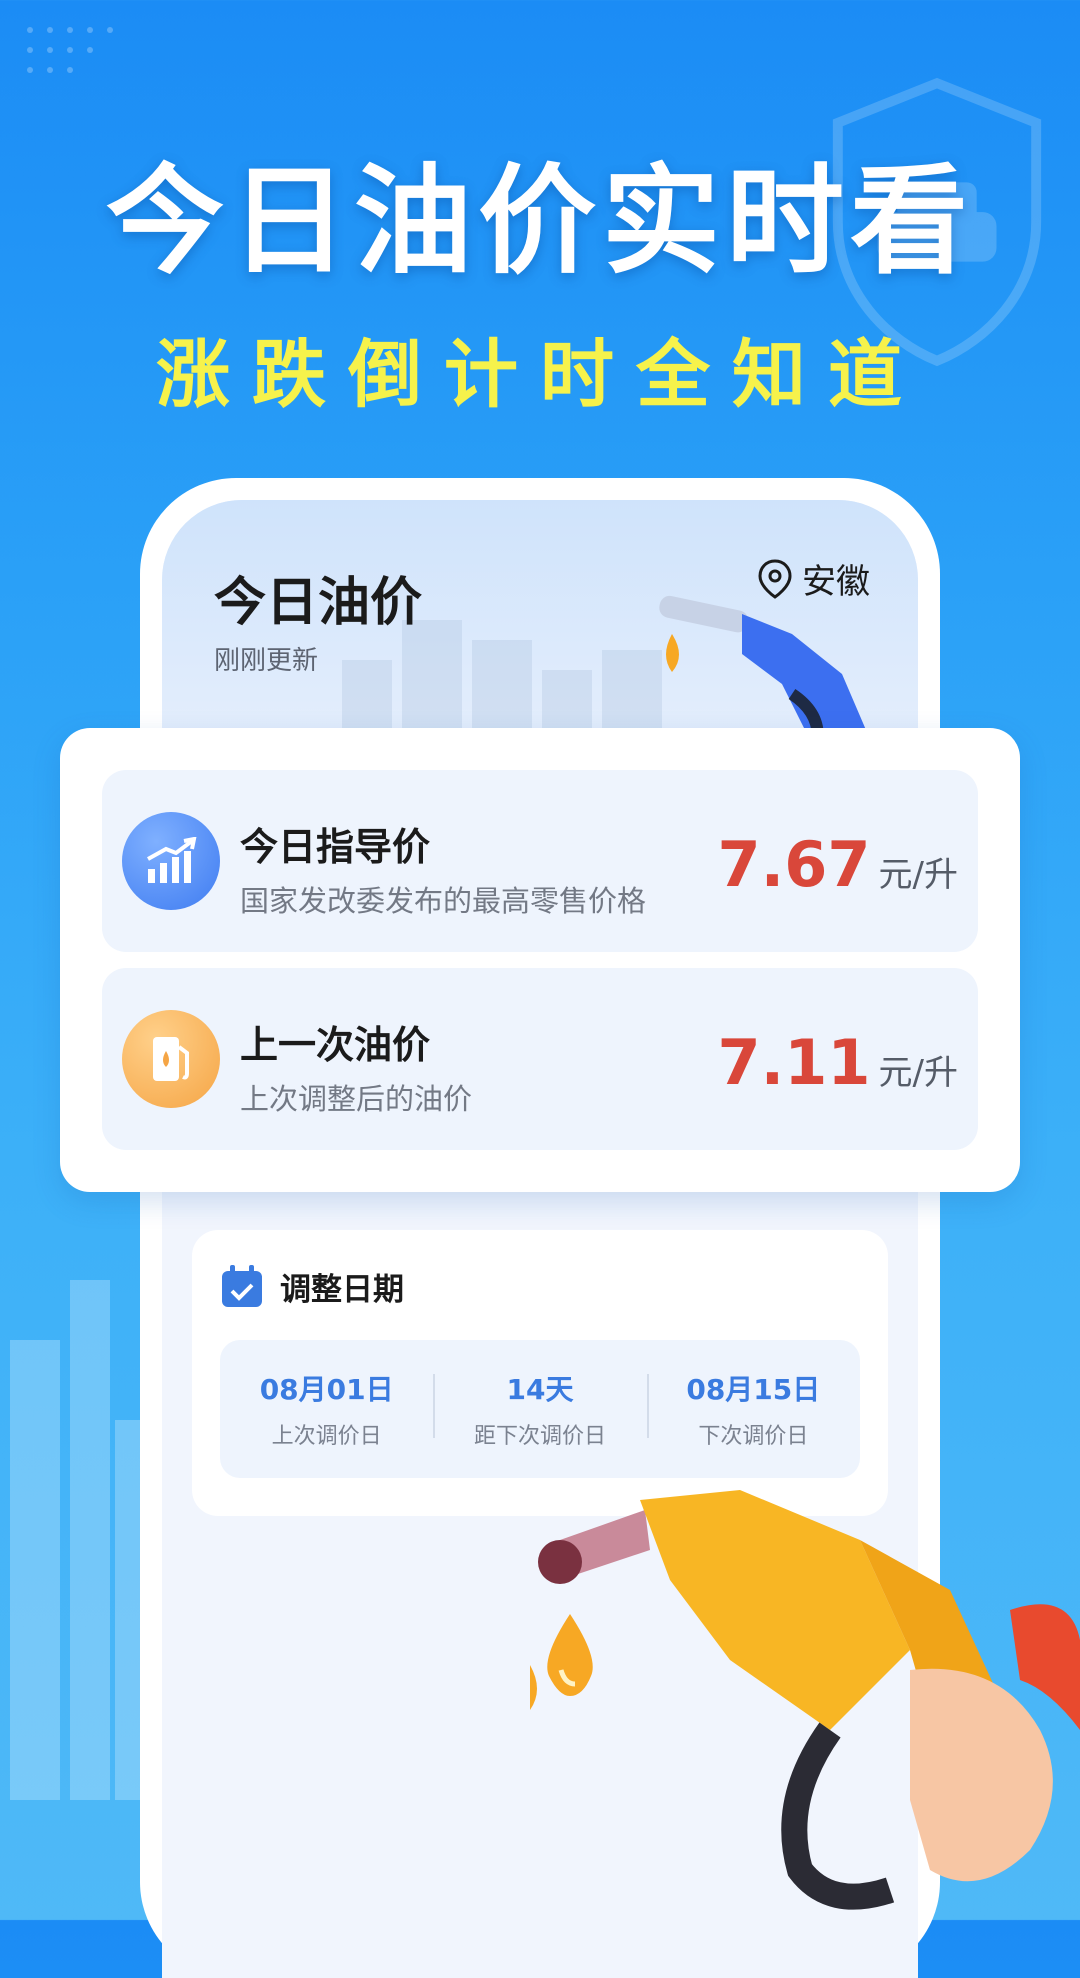 This screenshot has height=1978, width=1080. I want to click on days-to-next-adjust-value: 14天, so click(540, 1389).